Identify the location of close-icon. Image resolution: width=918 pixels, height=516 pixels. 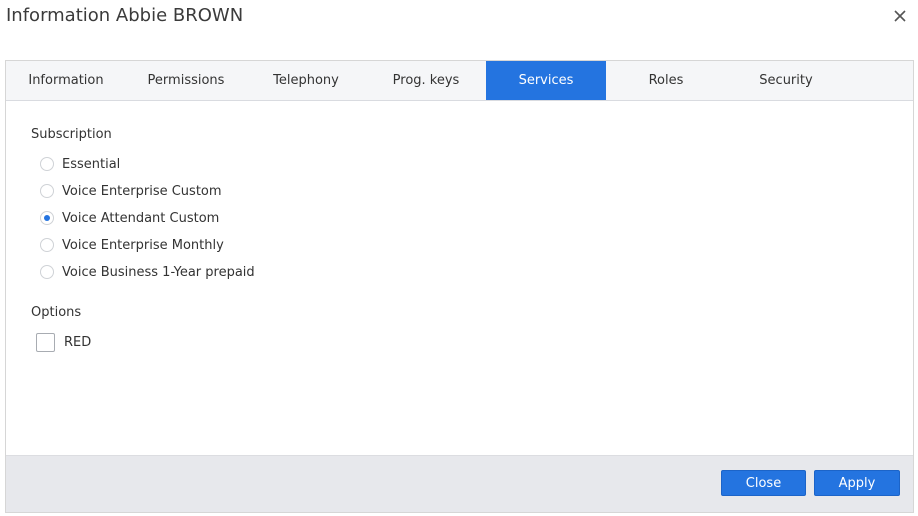
(900, 16).